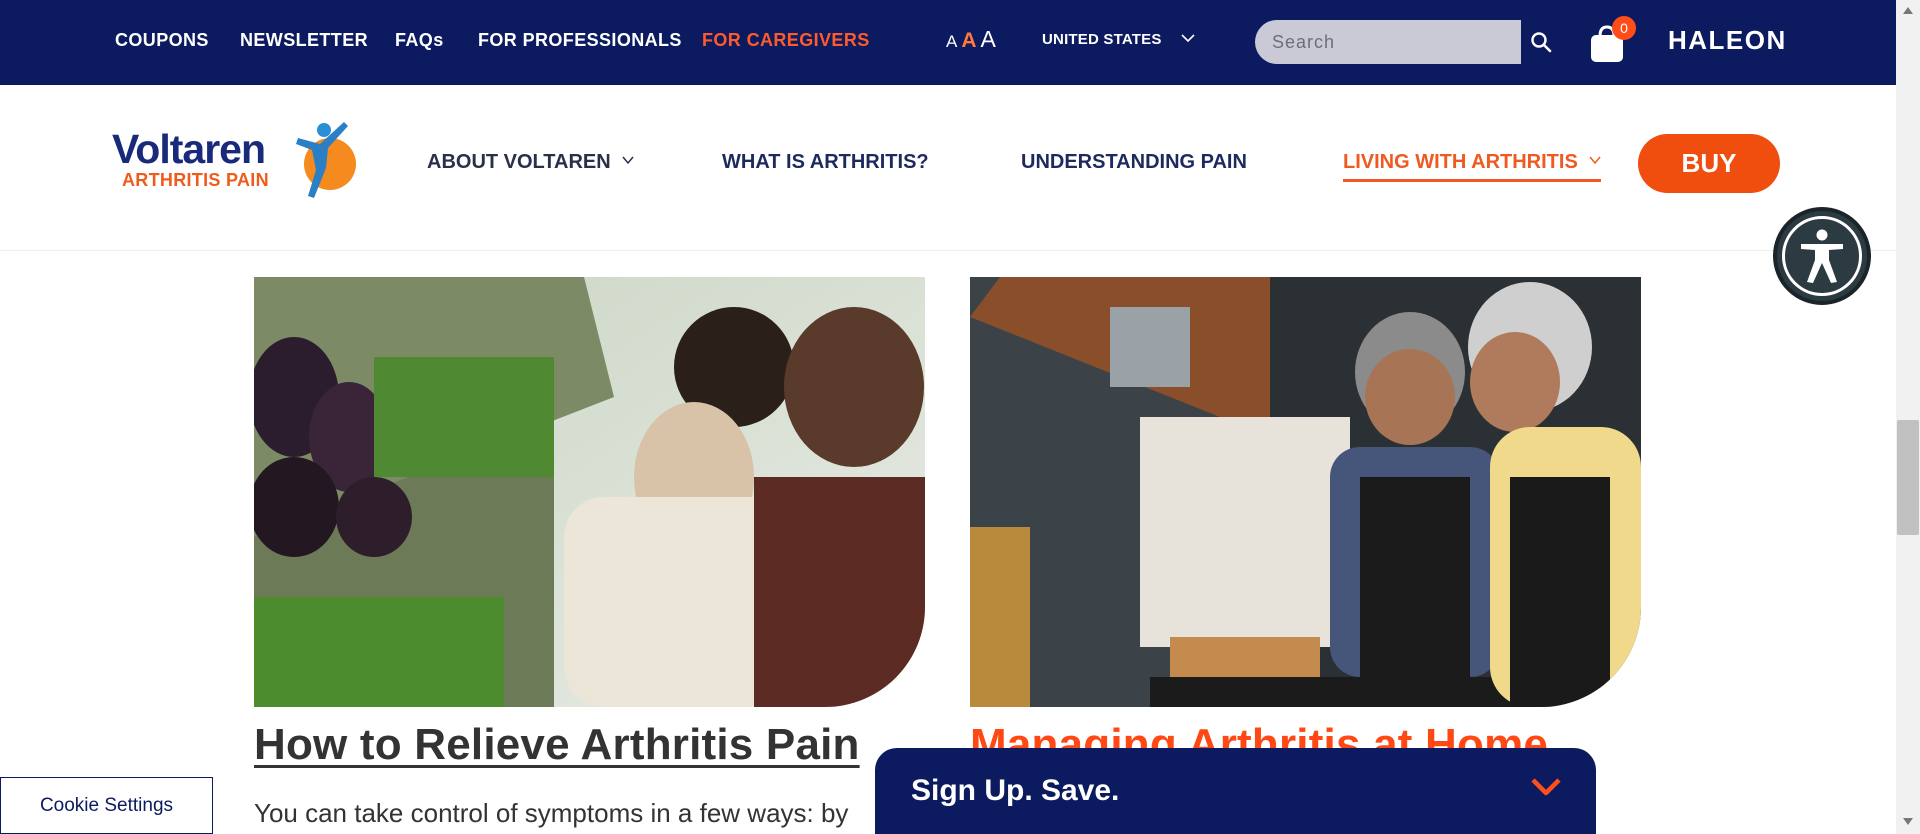 The height and width of the screenshot is (834, 1920). Describe the element at coordinates (304, 42) in the screenshot. I see `utility-link-newsletter: NEWSLETTER` at that location.